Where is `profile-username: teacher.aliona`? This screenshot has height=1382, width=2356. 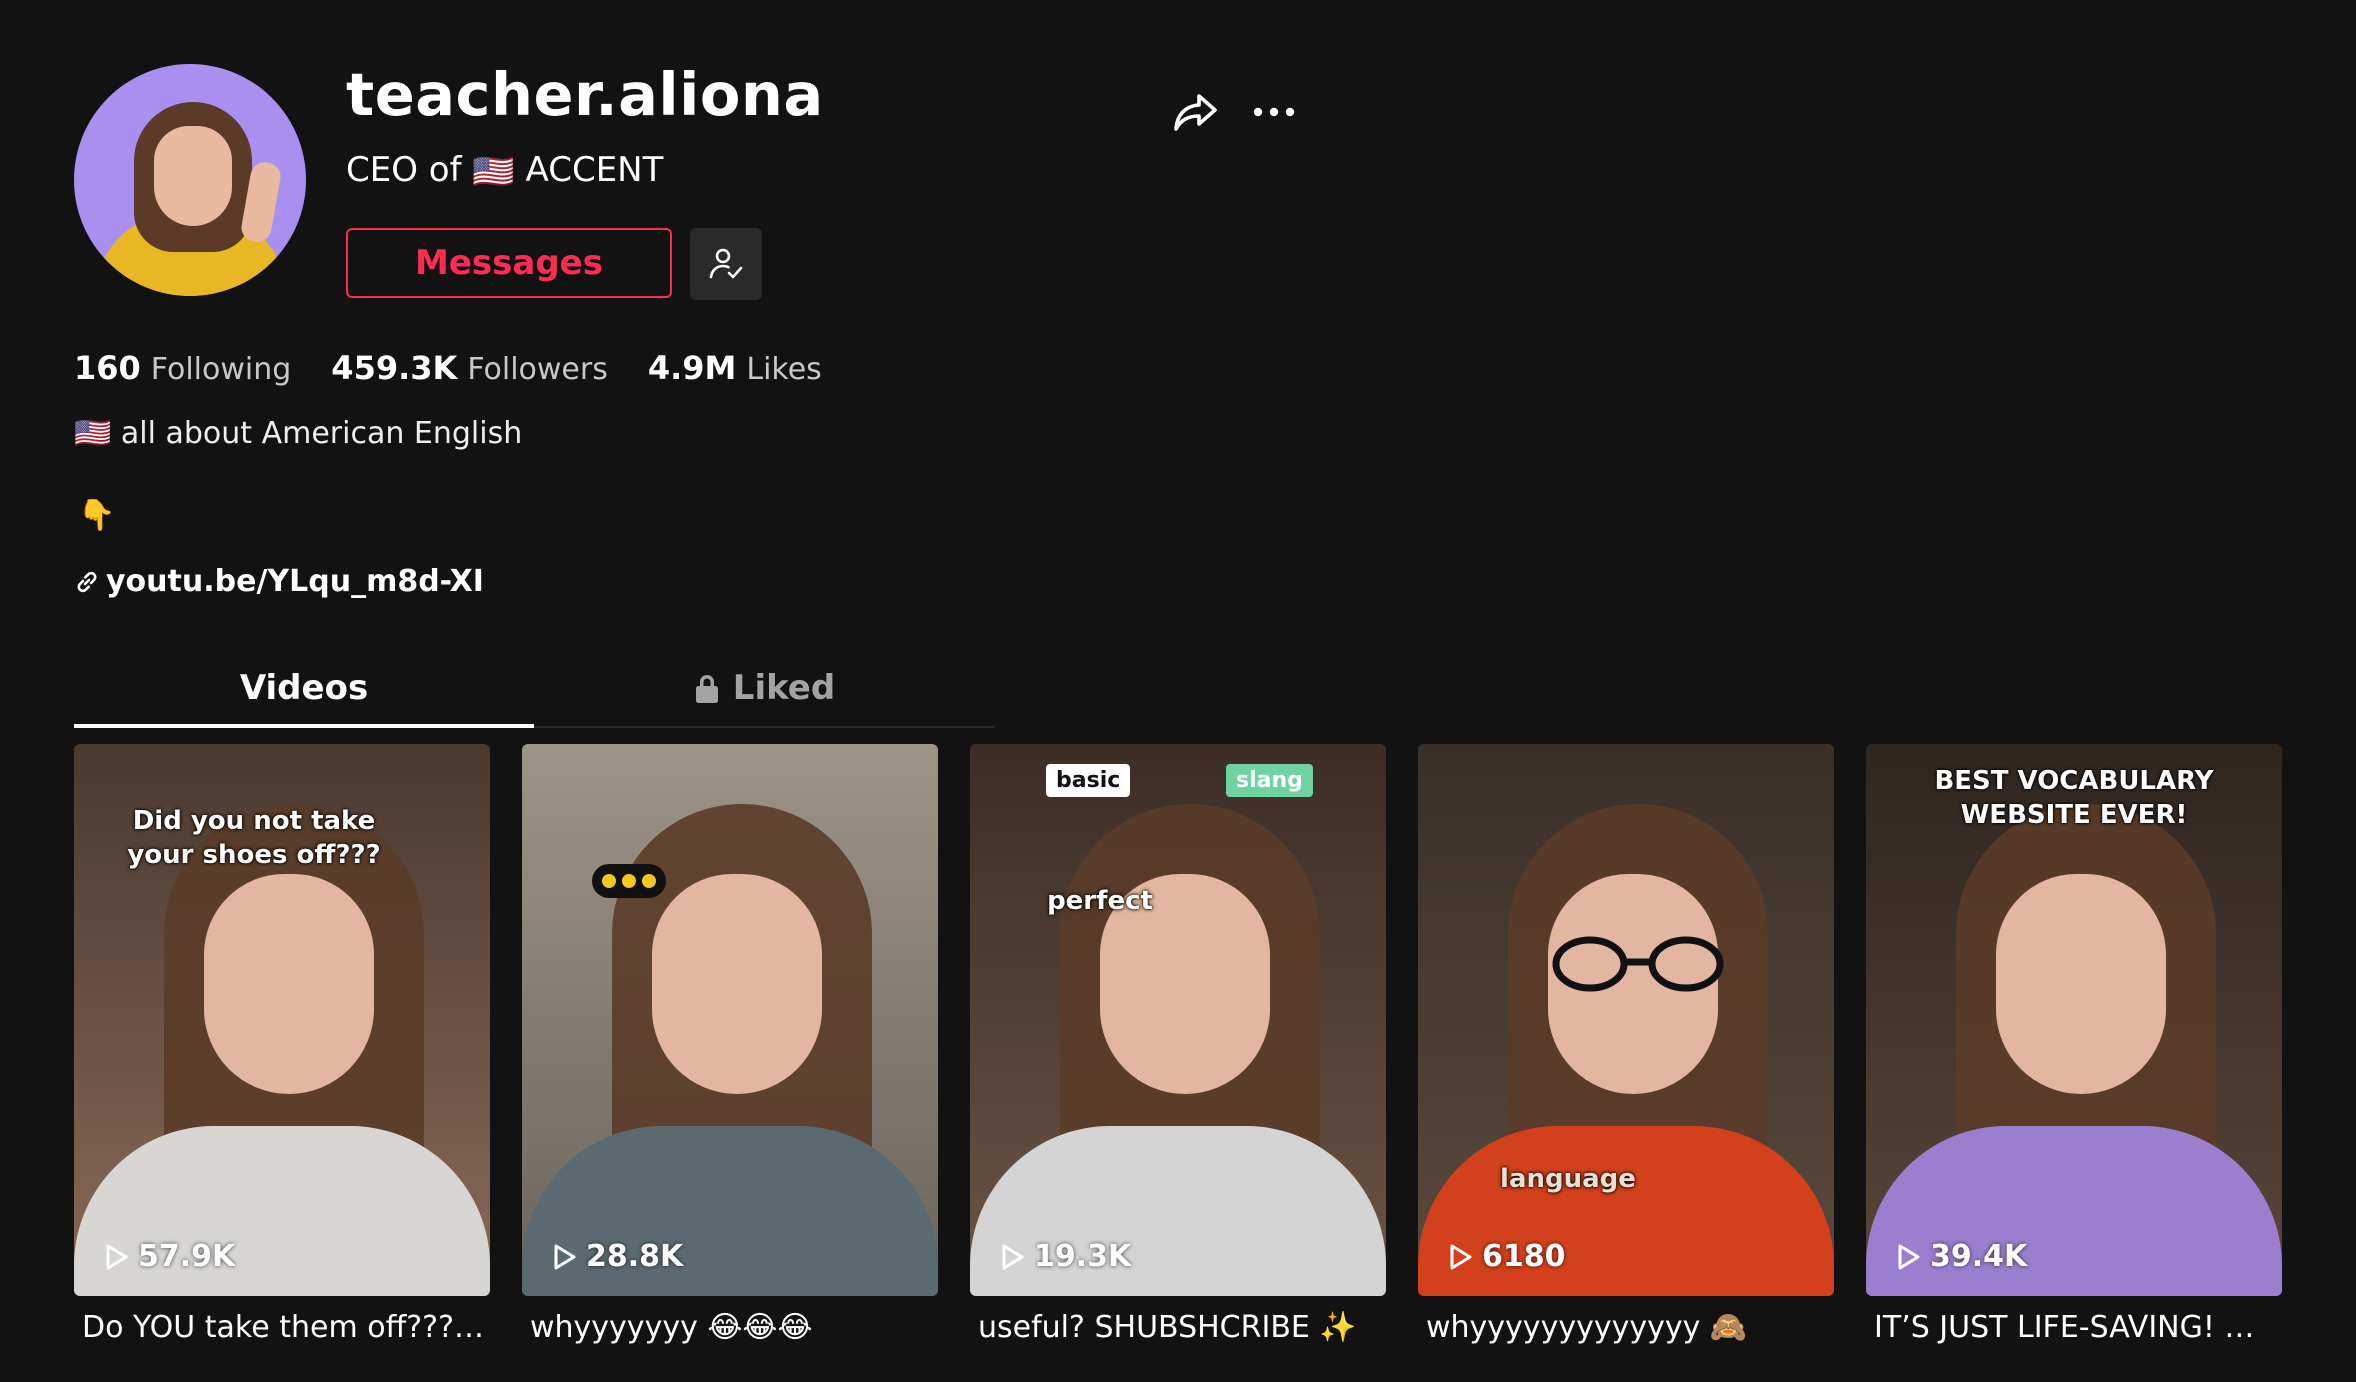
profile-username: teacher.aliona is located at coordinates (585, 94).